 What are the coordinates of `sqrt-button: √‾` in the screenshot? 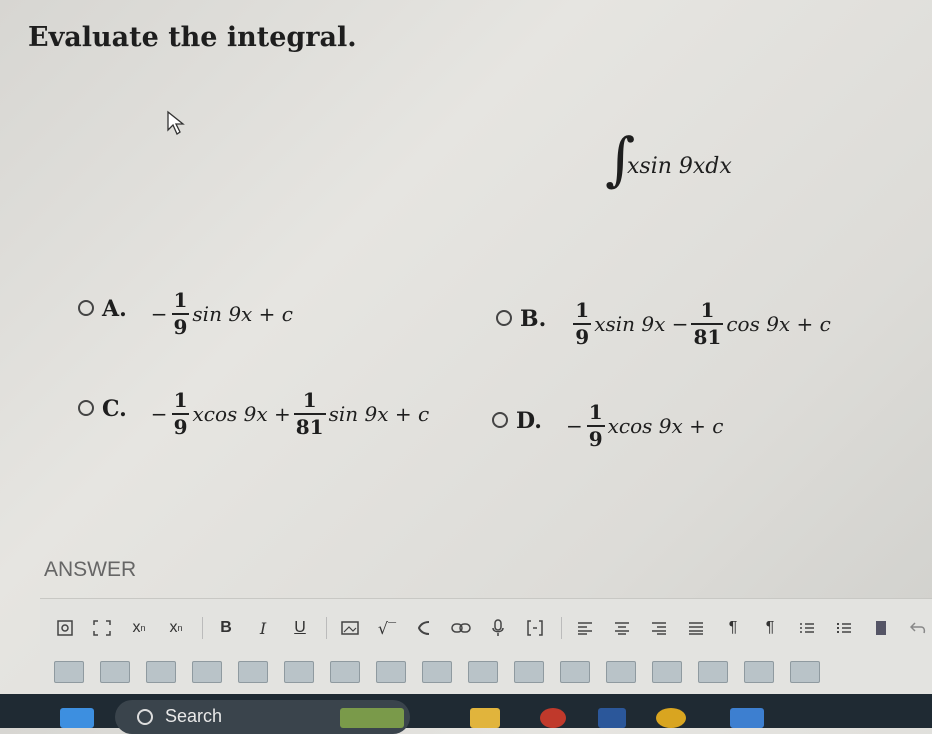 It's located at (387, 628).